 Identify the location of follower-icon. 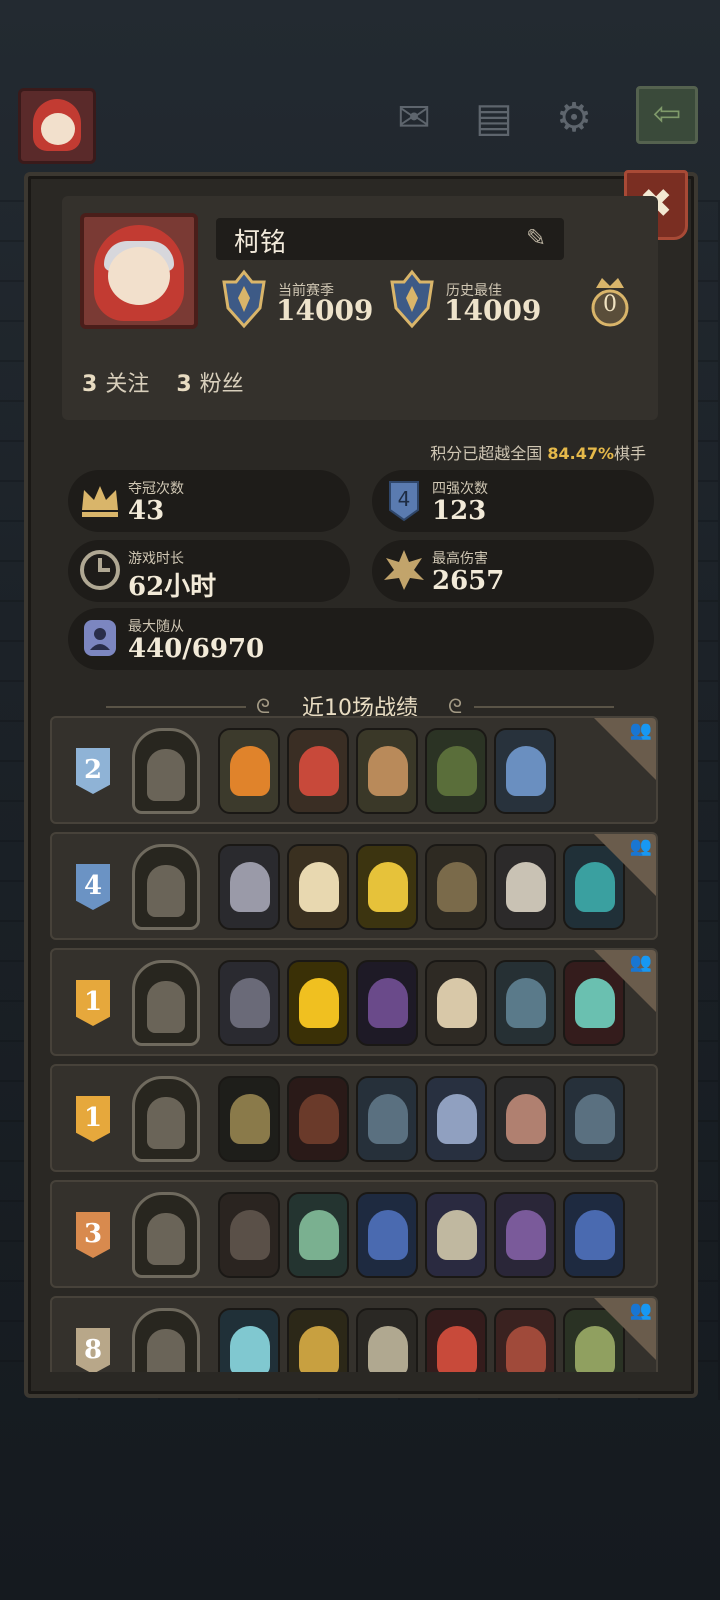
(100, 638).